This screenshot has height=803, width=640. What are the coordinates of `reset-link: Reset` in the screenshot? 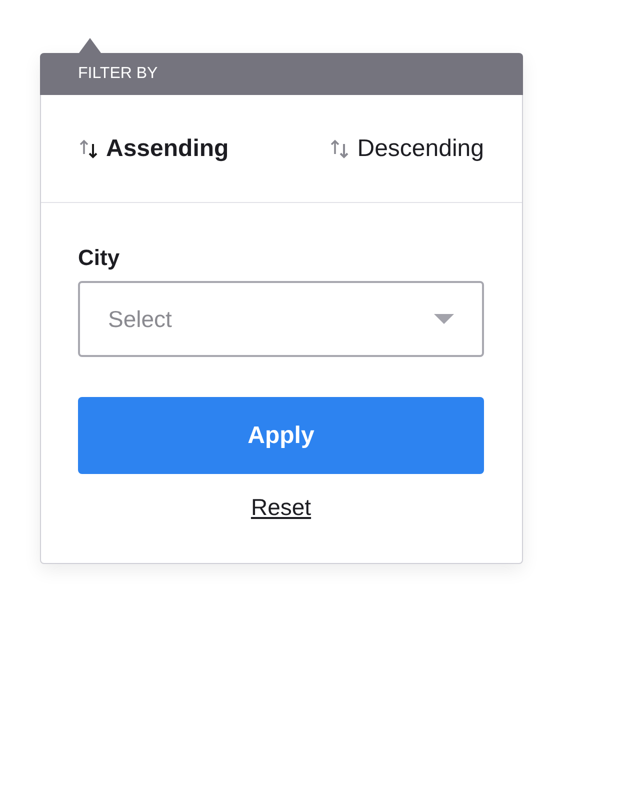 It's located at (281, 507).